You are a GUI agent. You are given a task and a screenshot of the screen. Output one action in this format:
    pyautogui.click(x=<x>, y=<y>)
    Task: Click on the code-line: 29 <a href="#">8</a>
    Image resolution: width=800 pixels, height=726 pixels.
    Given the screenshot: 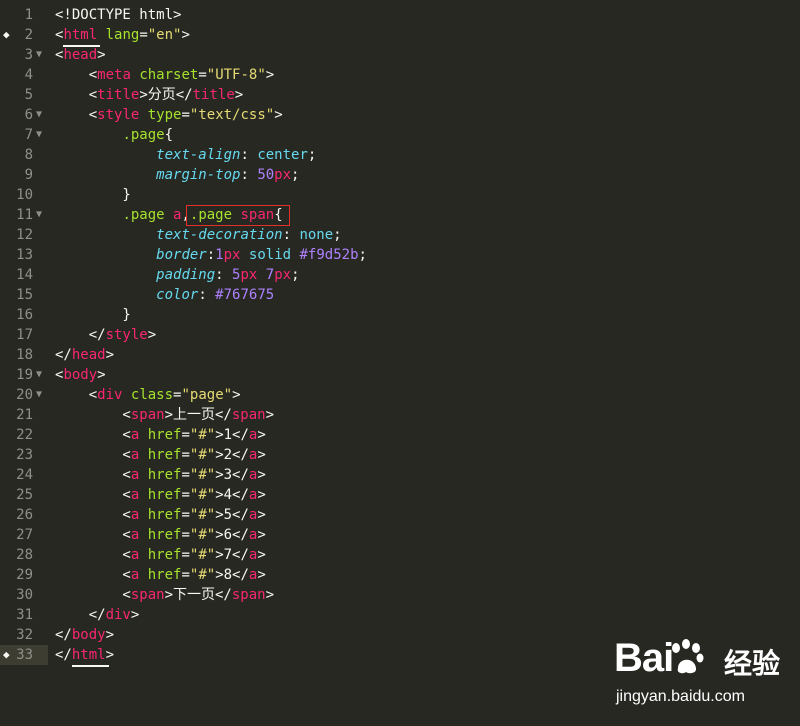 What is the action you would take?
    pyautogui.click(x=400, y=575)
    